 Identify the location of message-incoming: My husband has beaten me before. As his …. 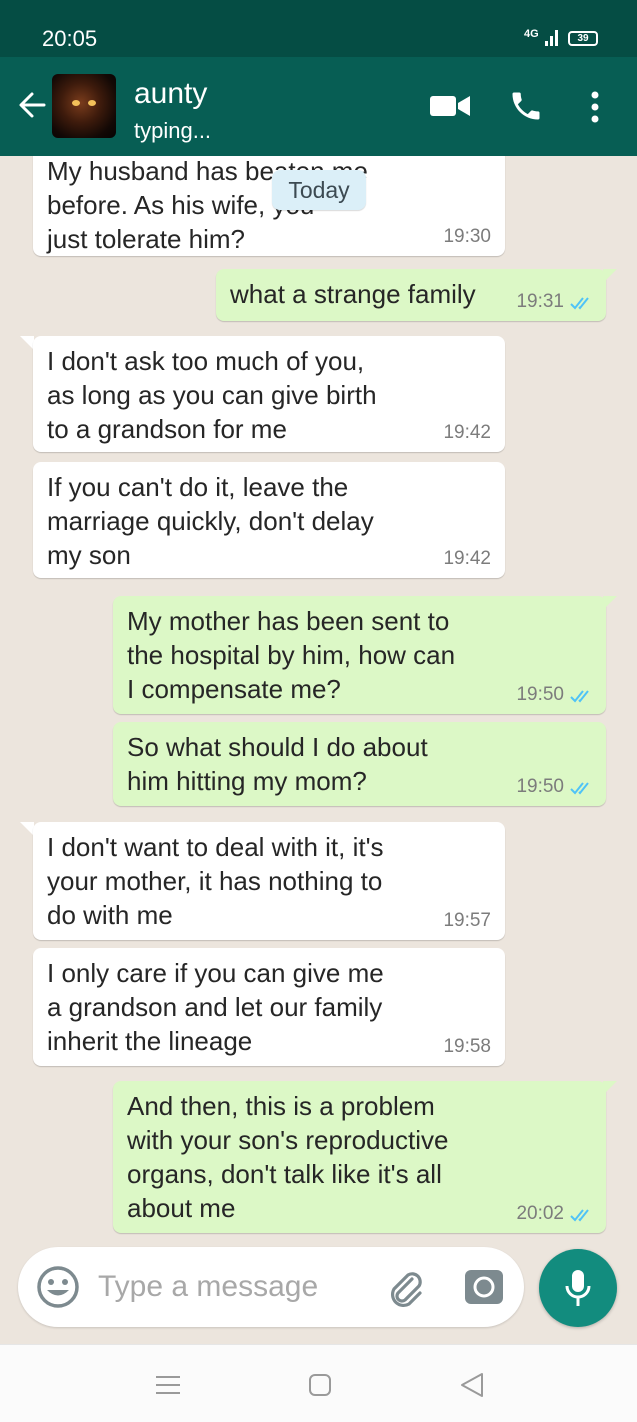
(269, 206).